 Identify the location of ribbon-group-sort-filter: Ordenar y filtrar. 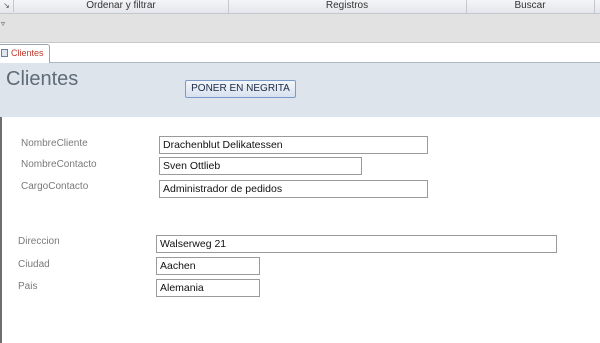
(121, 5).